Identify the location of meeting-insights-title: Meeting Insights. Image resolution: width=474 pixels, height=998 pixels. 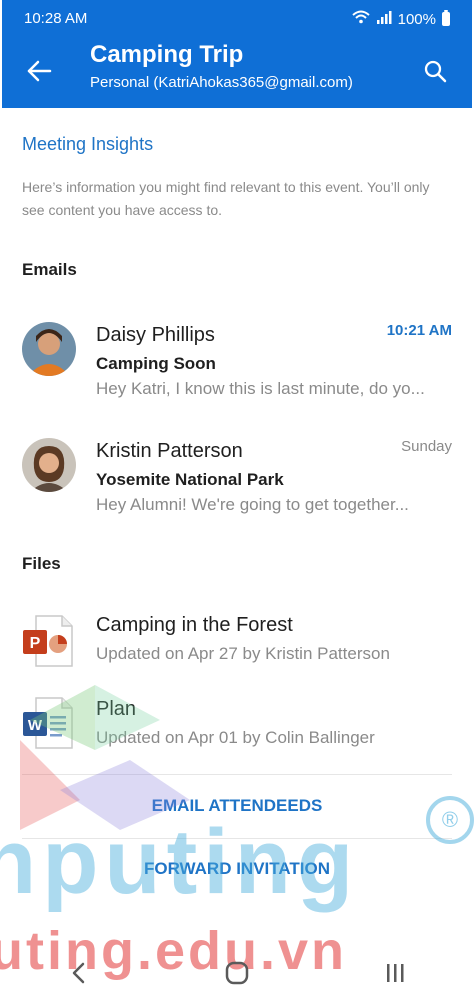
(88, 144).